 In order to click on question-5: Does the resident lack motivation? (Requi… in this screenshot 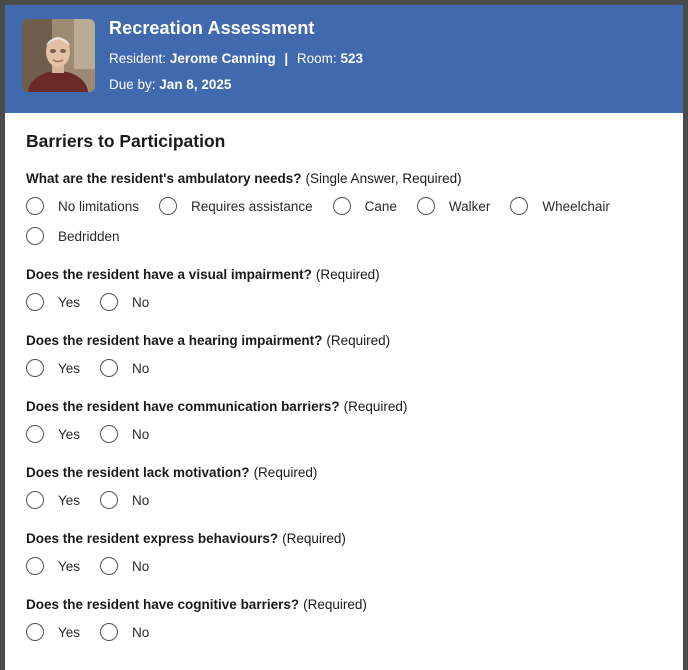, I will do `click(346, 489)`.